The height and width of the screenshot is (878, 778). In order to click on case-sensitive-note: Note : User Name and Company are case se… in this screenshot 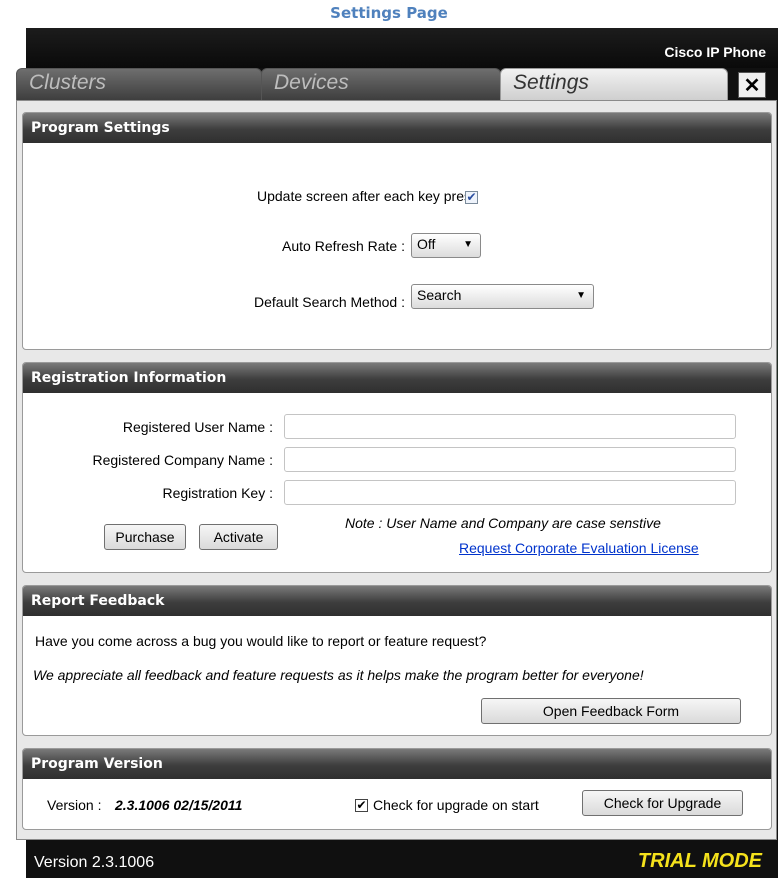, I will do `click(503, 523)`.